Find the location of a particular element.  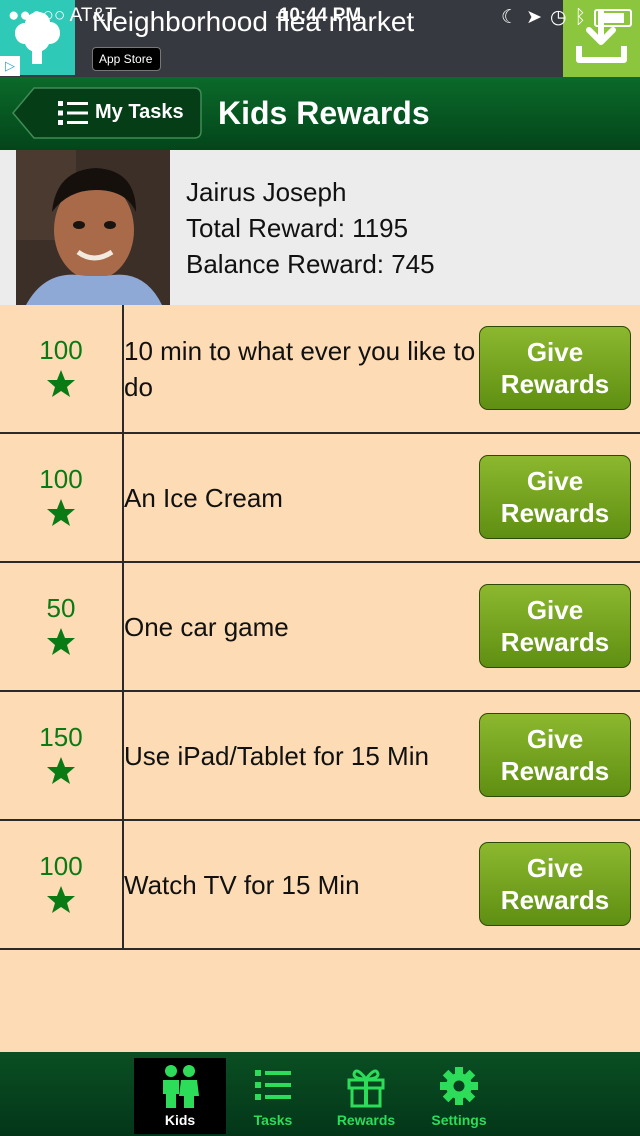

reward-title: Watch TV for 15 Min is located at coordinates (242, 884).